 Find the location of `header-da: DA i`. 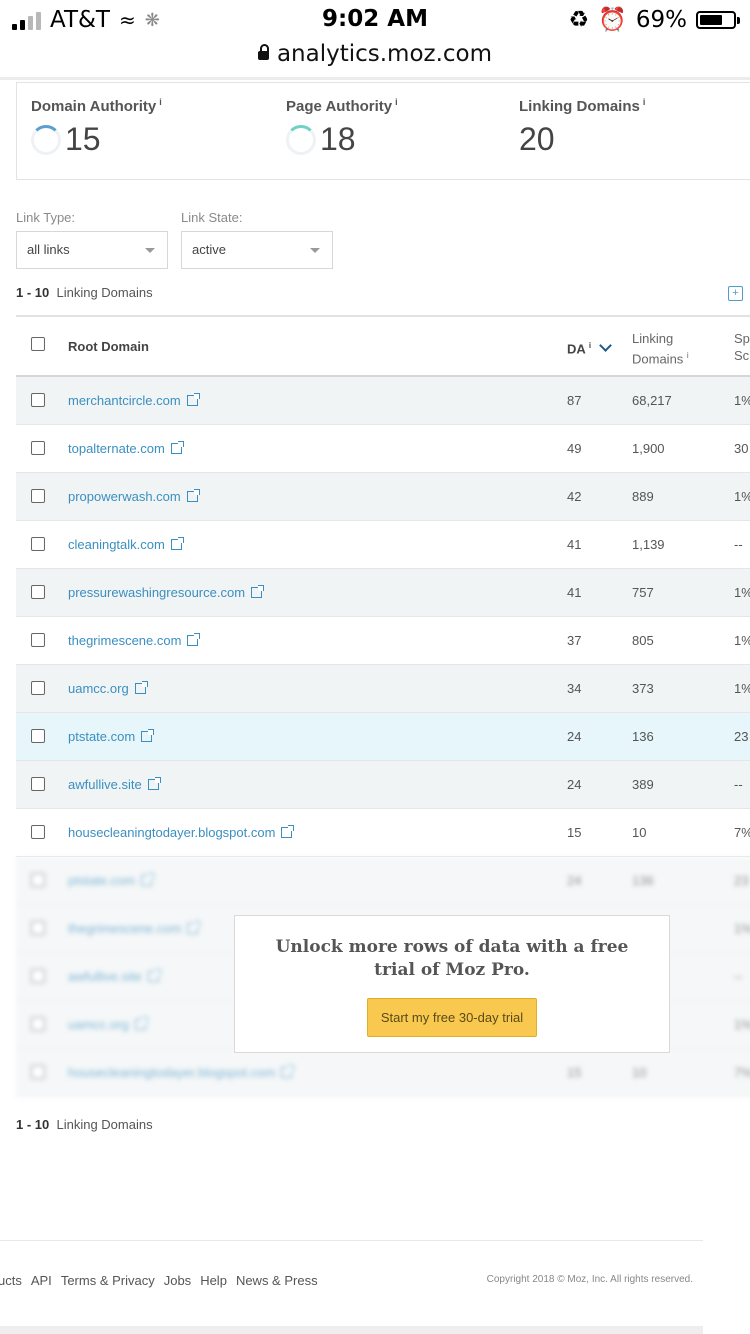

header-da: DA i is located at coordinates (590, 347).